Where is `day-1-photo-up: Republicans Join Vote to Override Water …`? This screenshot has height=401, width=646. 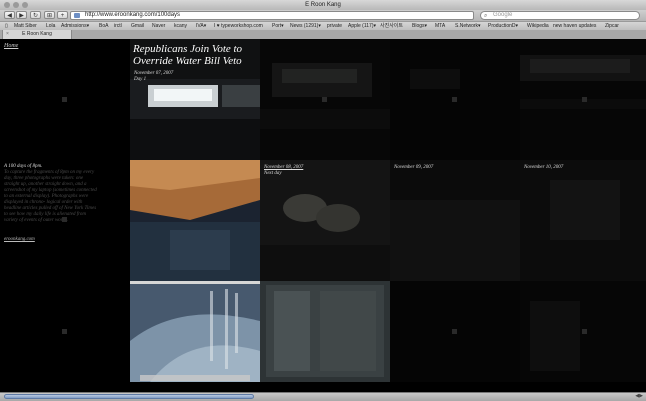 day-1-photo-up: Republicans Join Vote to Override Water … is located at coordinates (195, 99).